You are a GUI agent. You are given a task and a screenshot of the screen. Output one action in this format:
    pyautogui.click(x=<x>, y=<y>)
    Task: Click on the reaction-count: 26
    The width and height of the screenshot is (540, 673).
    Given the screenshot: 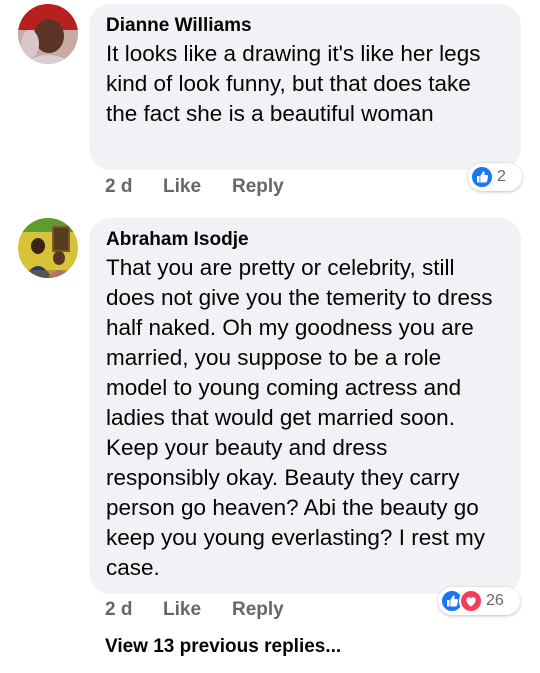 What is the action you would take?
    pyautogui.click(x=495, y=600)
    